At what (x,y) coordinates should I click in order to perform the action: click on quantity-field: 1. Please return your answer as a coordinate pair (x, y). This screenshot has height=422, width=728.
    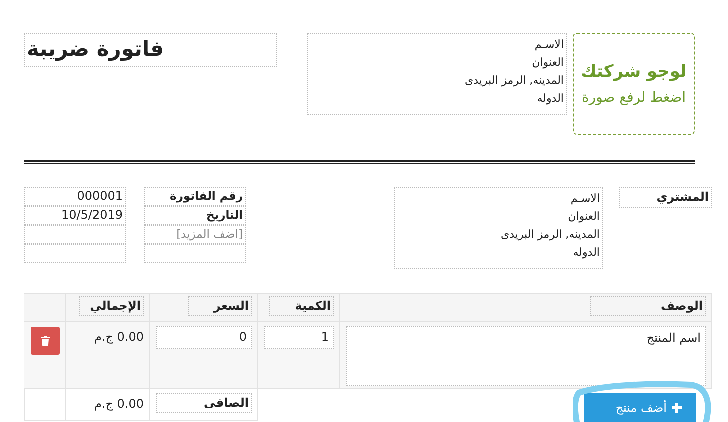
    Looking at the image, I should click on (299, 337).